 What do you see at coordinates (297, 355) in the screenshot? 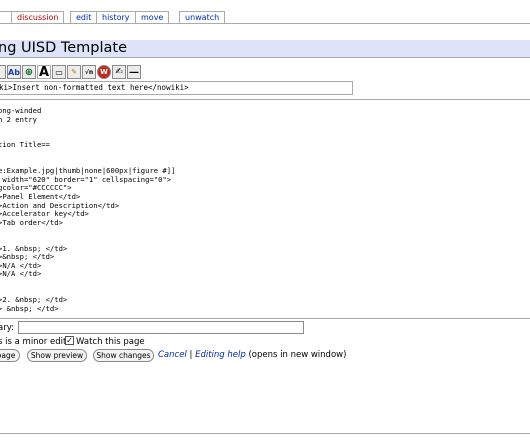
I see `help-suffix: (opens in new window)` at bounding box center [297, 355].